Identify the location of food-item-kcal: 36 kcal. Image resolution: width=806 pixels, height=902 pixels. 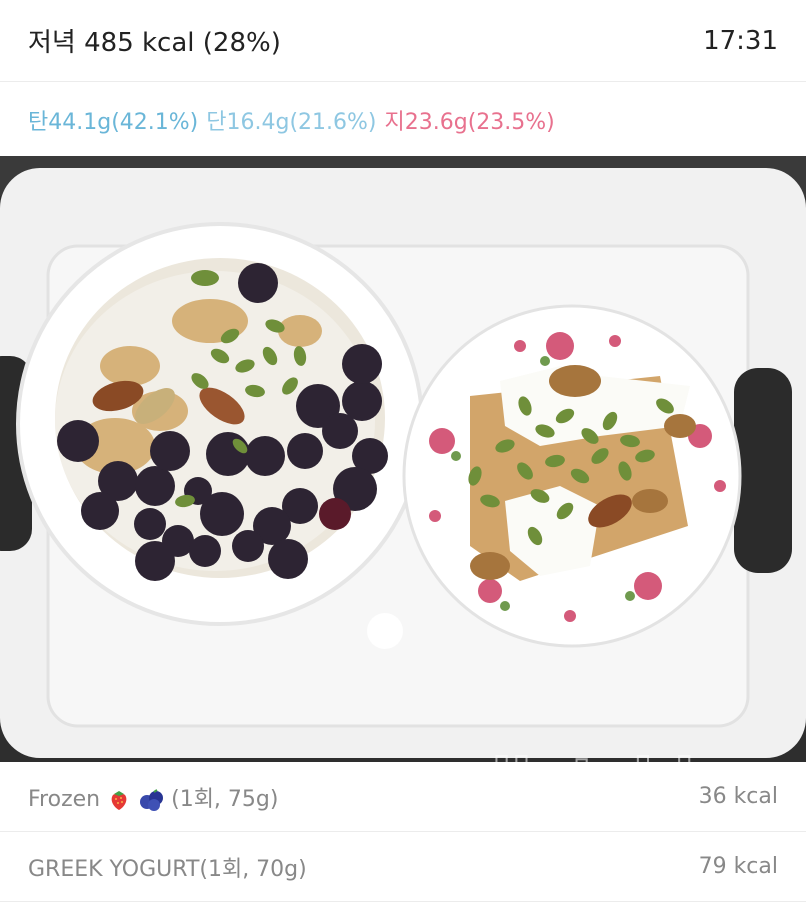
(738, 796).